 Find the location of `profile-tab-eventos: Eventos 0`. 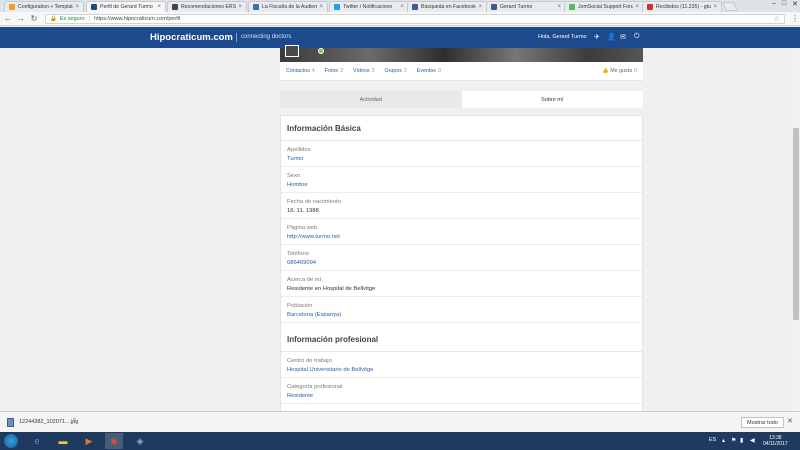

profile-tab-eventos: Eventos 0 is located at coordinates (429, 71).